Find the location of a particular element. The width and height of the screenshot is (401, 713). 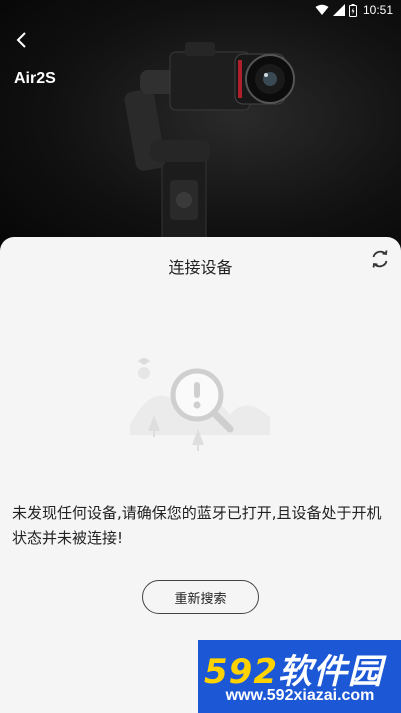

watermark-logo: 592软件园 www.592xiazai.com is located at coordinates (299, 676).